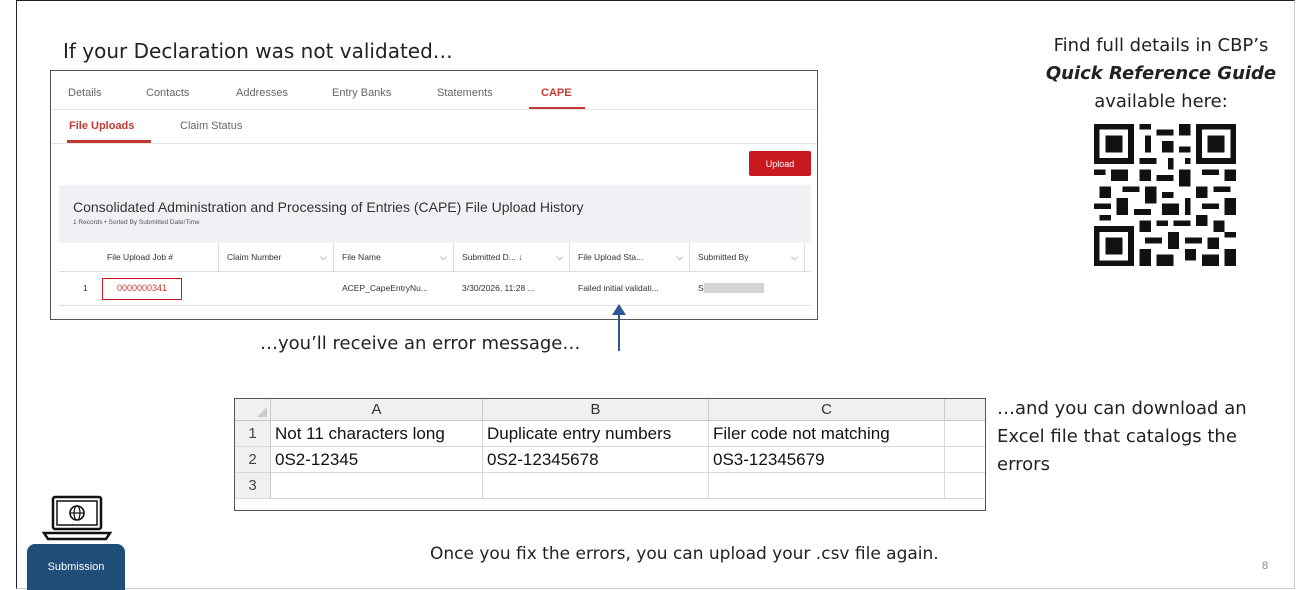  I want to click on col-header-a: A, so click(377, 410).